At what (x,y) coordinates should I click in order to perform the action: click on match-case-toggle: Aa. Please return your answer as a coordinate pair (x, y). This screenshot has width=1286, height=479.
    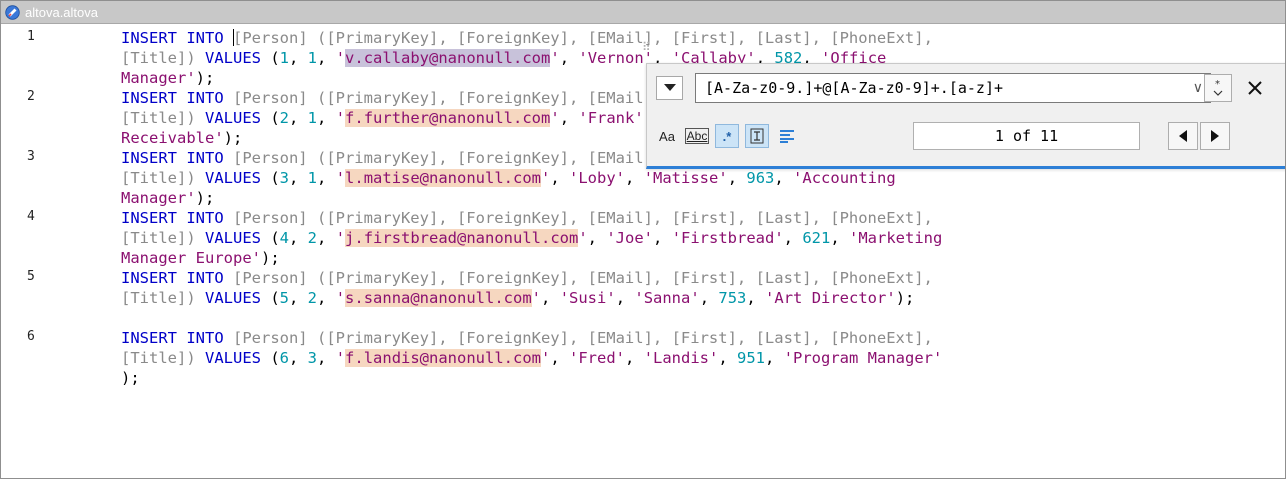
    Looking at the image, I should click on (667, 136).